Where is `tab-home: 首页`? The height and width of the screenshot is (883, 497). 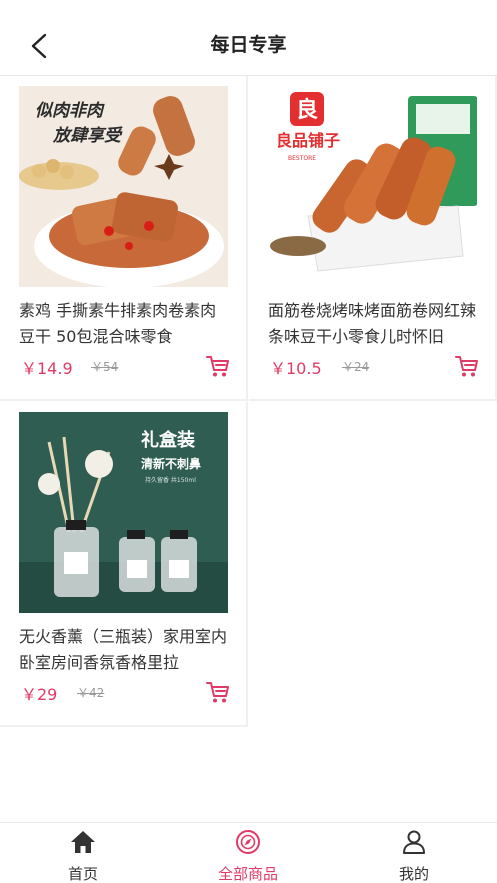
tab-home: 首页 is located at coordinates (83, 853).